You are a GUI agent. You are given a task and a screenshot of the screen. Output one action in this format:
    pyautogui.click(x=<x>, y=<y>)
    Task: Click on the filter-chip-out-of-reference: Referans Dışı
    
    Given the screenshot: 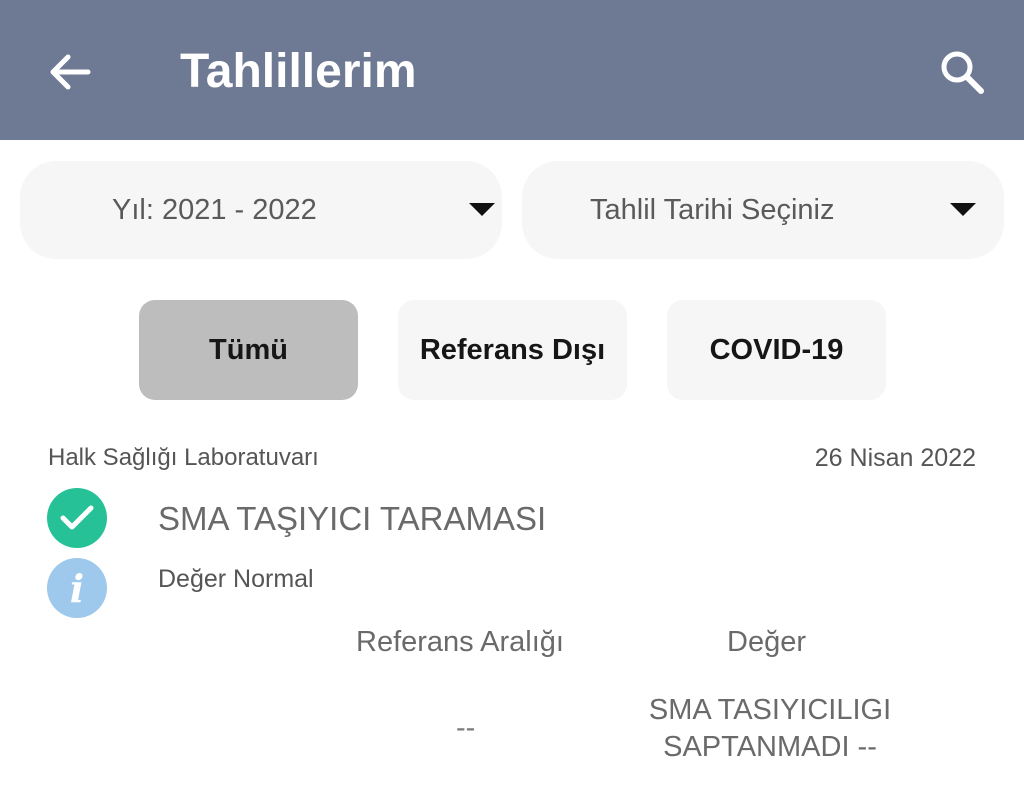 What is the action you would take?
    pyautogui.click(x=512, y=350)
    